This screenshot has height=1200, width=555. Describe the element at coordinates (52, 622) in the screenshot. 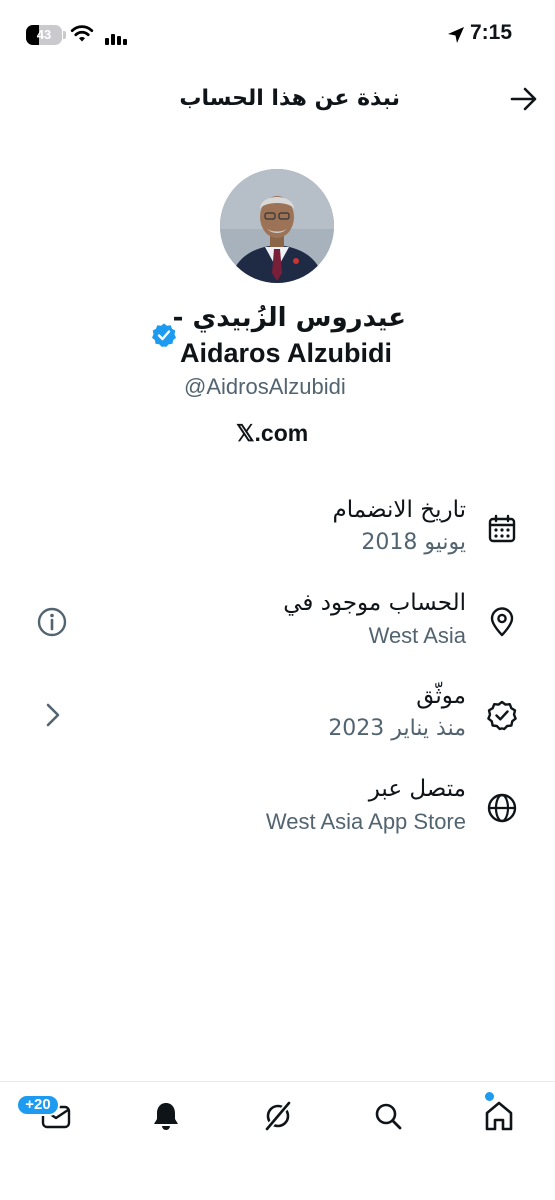

I see `info-icon` at that location.